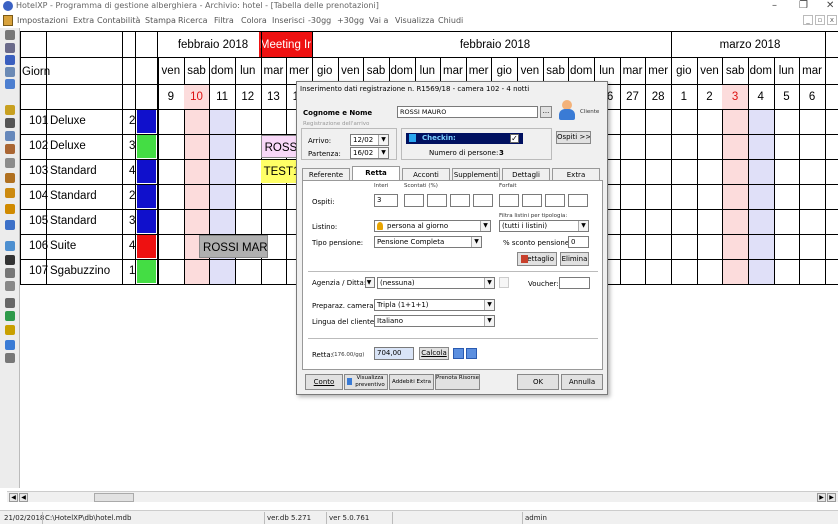  Describe the element at coordinates (761, 97) in the screenshot. I see `day-number: 4` at that location.